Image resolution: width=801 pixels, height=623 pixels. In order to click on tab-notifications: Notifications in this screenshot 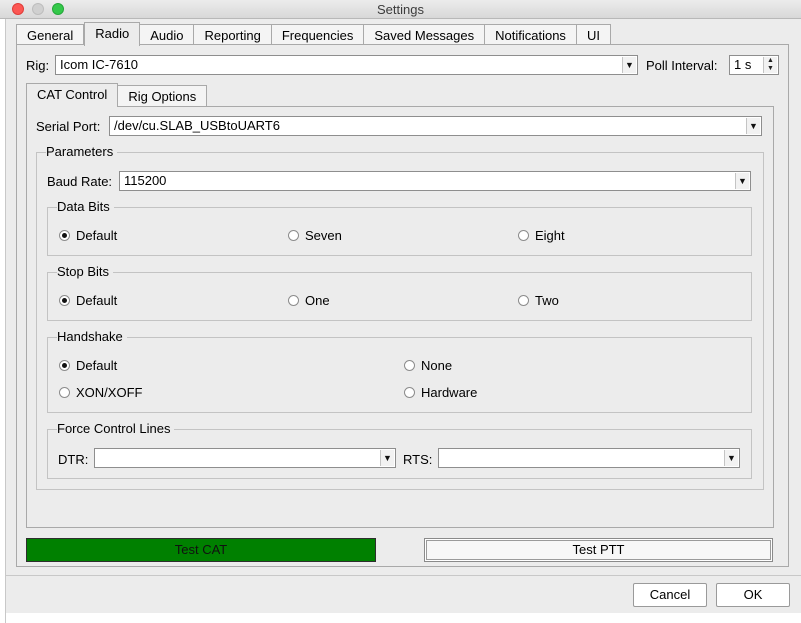, I will do `click(531, 35)`.